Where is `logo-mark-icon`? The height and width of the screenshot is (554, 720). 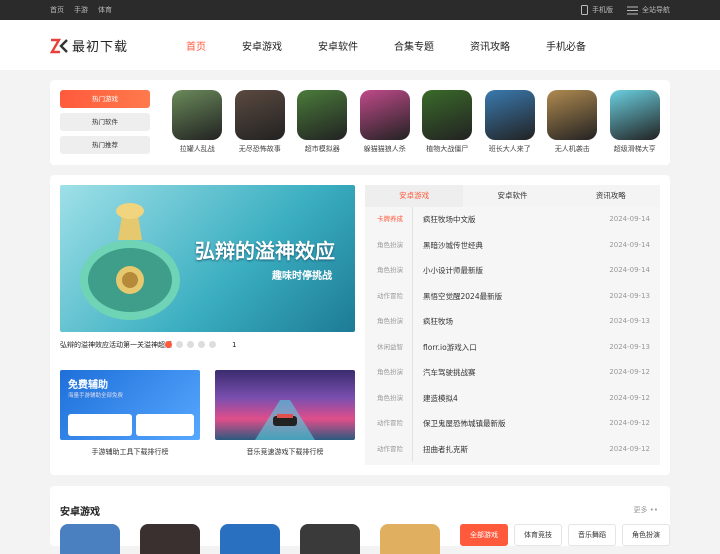 logo-mark-icon is located at coordinates (59, 45).